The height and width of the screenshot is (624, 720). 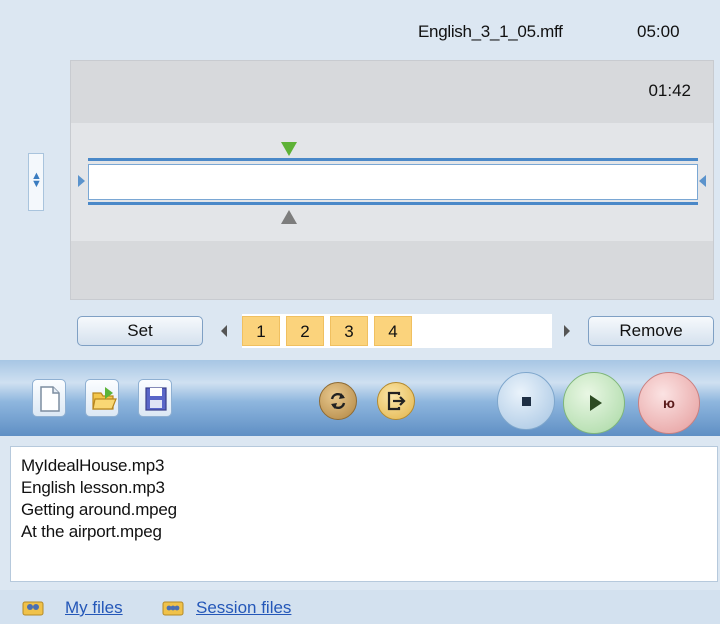 I want to click on exit-icon, so click(x=396, y=401).